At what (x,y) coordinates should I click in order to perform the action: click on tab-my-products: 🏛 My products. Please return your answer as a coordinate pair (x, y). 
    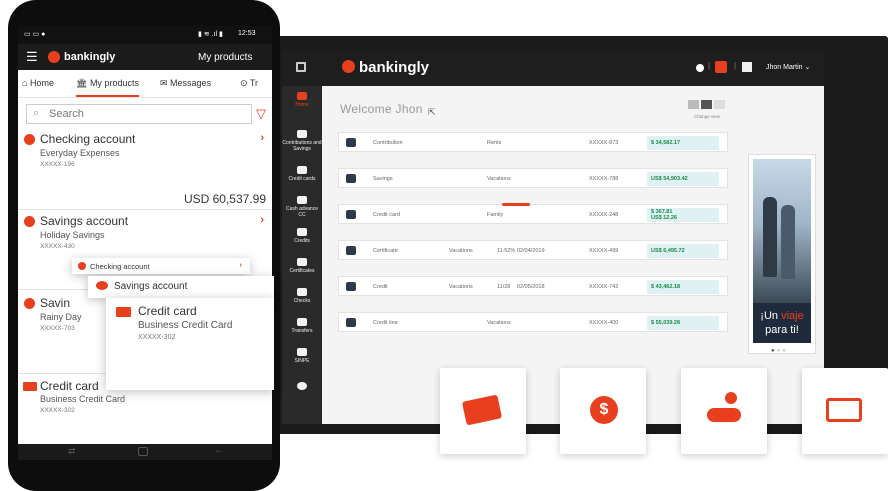
    Looking at the image, I should click on (107, 87).